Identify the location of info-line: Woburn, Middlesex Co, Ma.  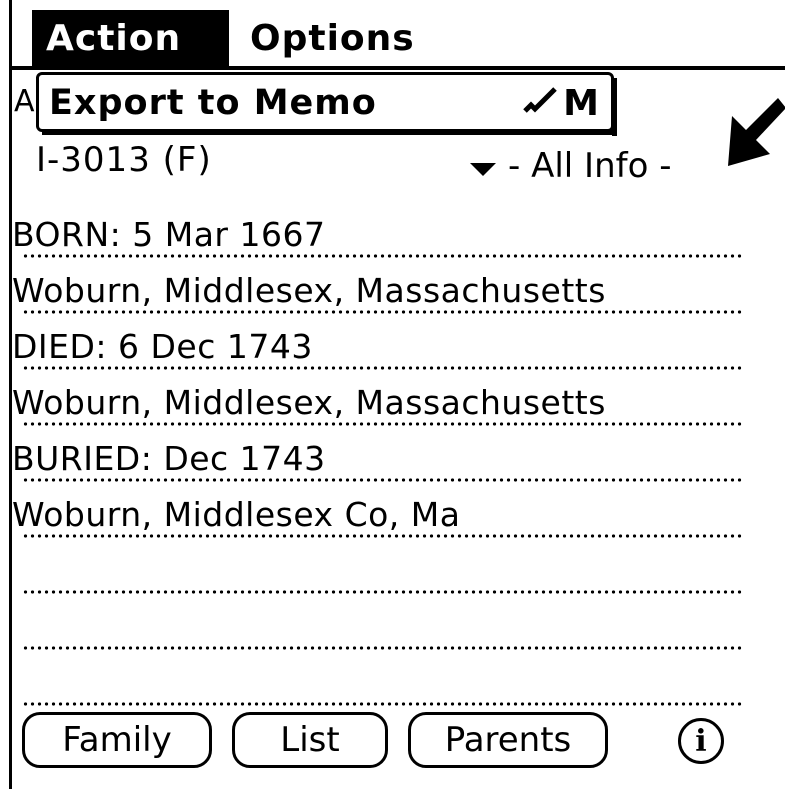
(377, 510).